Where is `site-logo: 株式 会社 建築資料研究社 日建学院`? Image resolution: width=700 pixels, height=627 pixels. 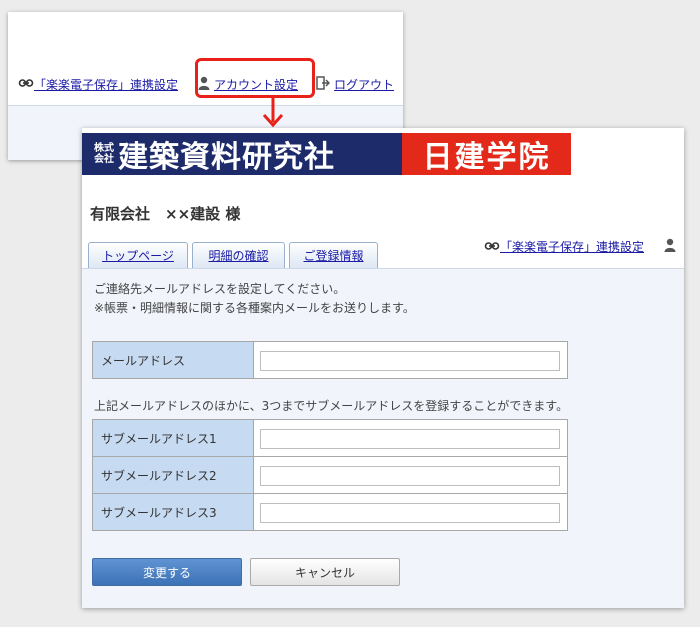
site-logo: 株式 会社 建築資料研究社 日建学院 is located at coordinates (326, 154).